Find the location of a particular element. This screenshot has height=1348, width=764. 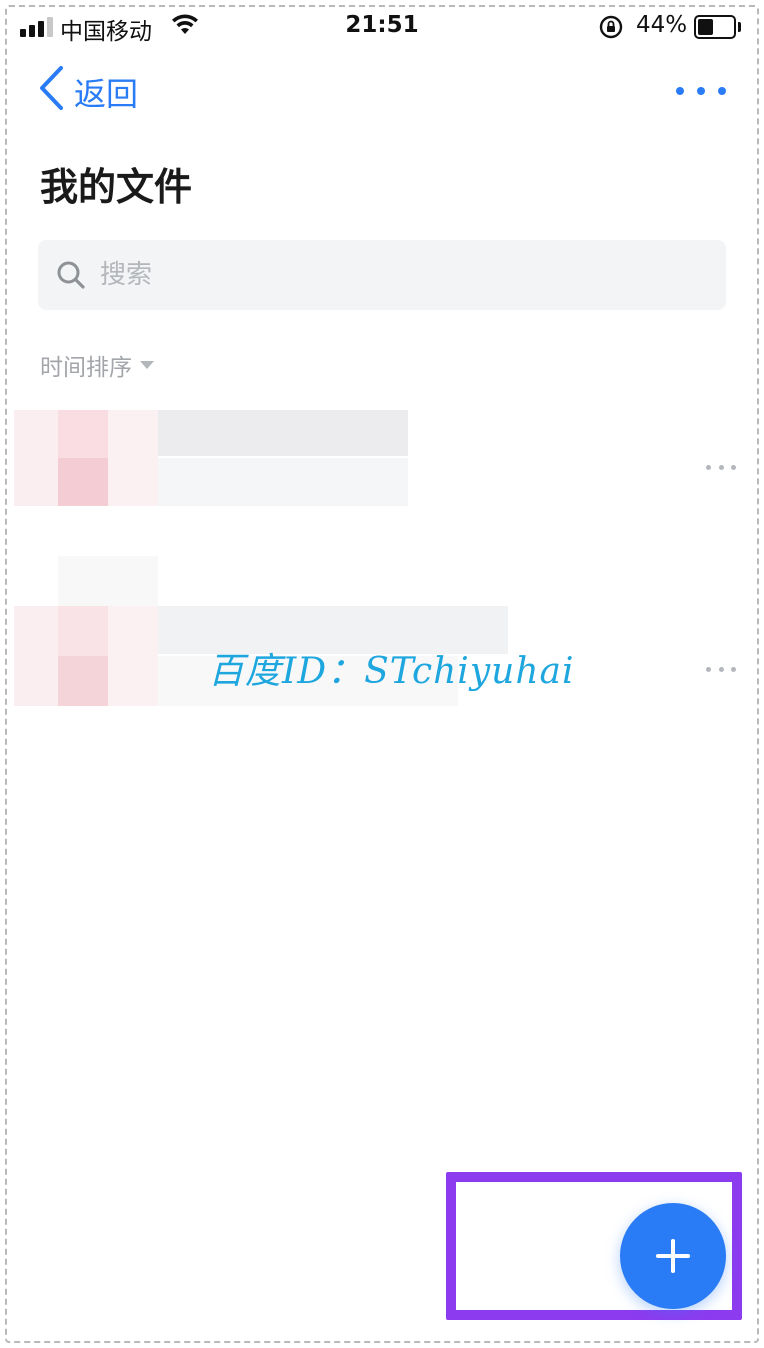

search-bar is located at coordinates (382, 275).